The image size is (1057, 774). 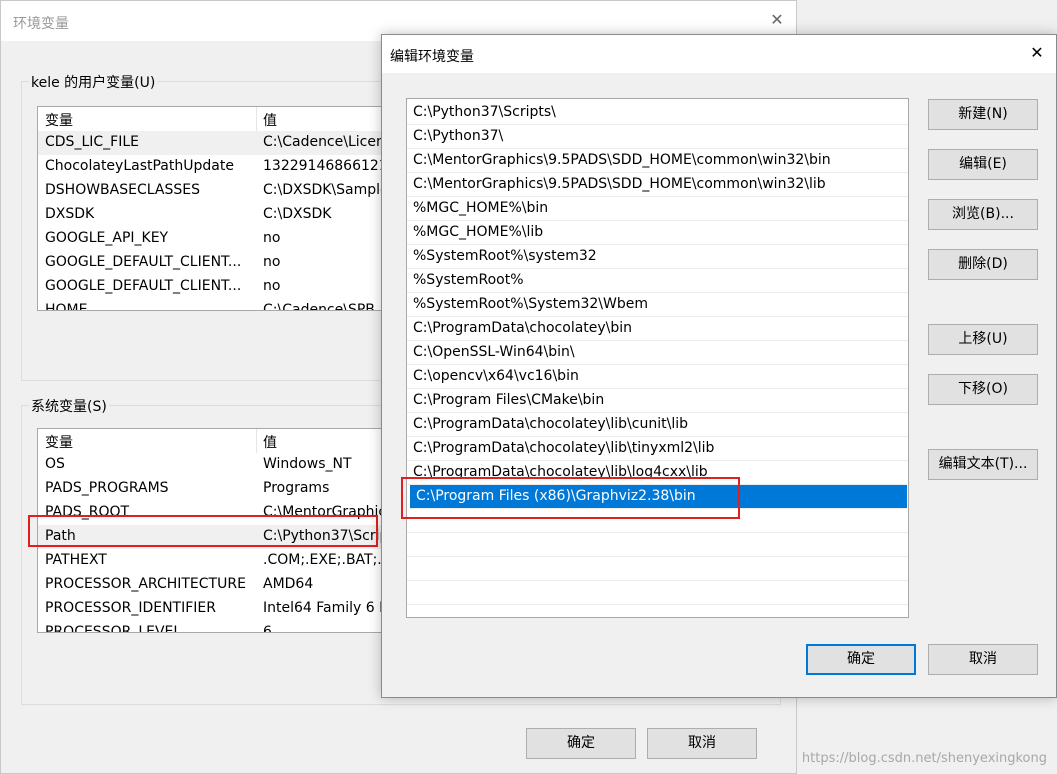 I want to click on table-row: DXSDK C:\DXSDK, so click(x=217, y=215).